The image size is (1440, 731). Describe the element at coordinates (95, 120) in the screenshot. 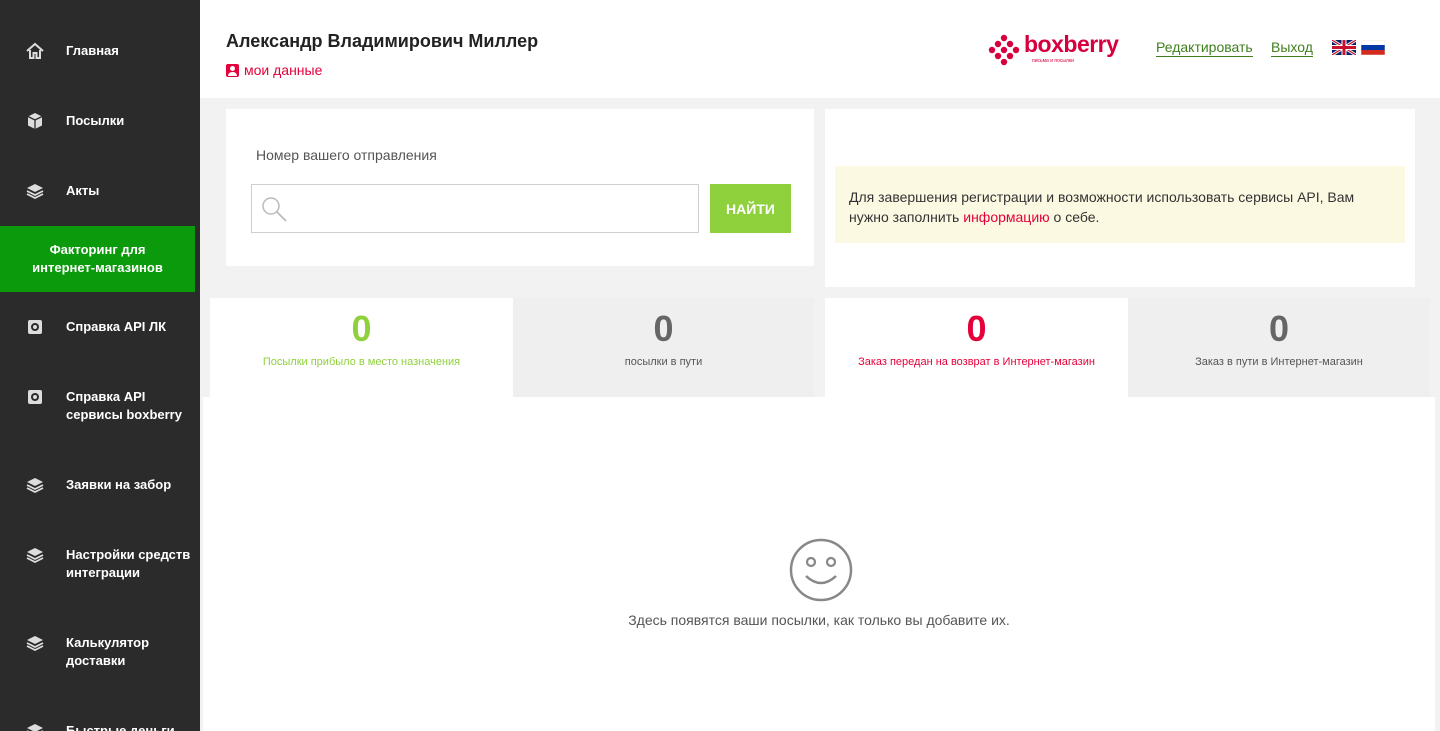

I see `sidebar-item-label: Посылки` at that location.